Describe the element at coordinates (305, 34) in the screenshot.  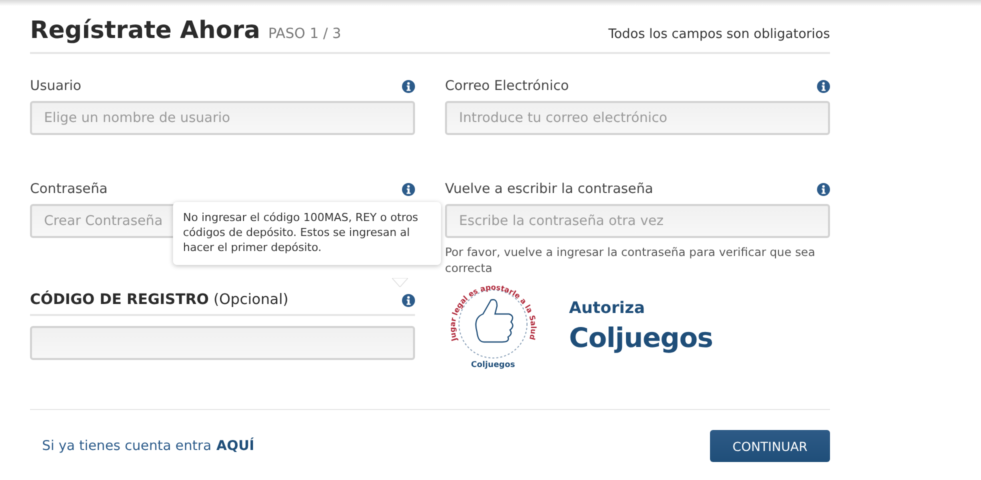
I see `step-indicator: PASO 1 / 3` at that location.